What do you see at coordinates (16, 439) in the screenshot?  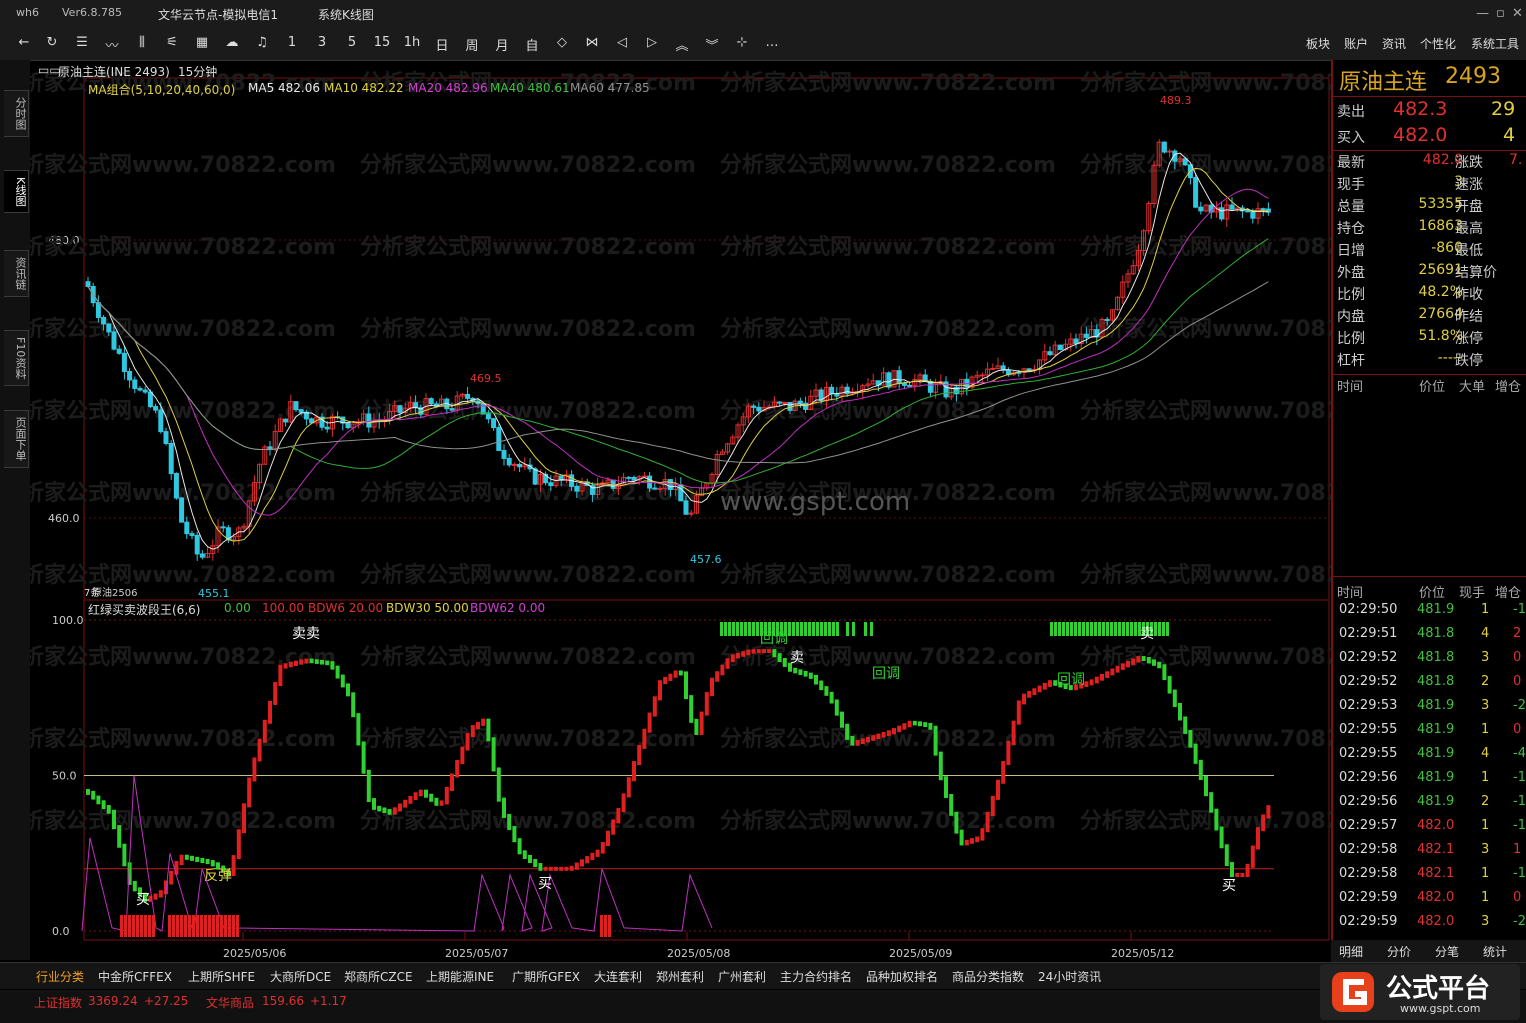 I see `tab-order: 页面下单` at bounding box center [16, 439].